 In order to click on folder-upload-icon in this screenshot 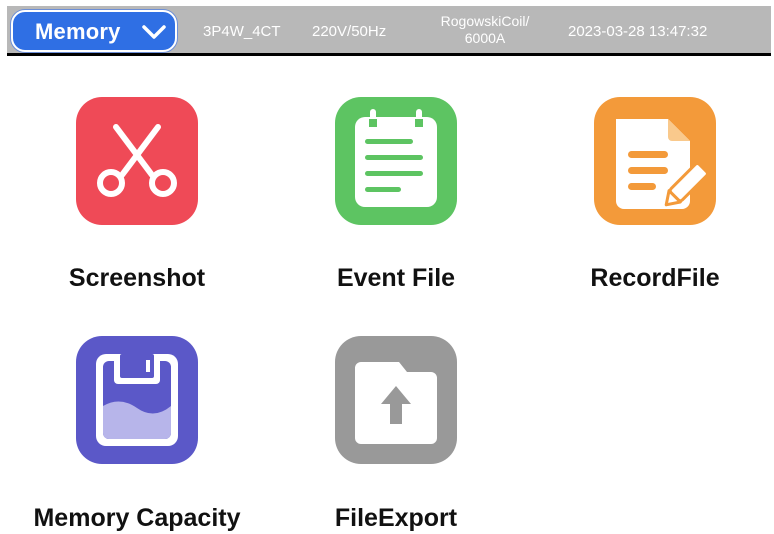, I will do `click(396, 400)`.